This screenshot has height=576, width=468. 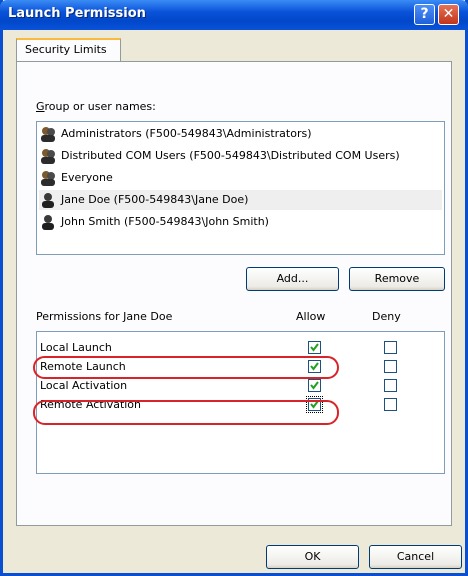 What do you see at coordinates (390, 347) in the screenshot?
I see `deny-checkbox-local-launch` at bounding box center [390, 347].